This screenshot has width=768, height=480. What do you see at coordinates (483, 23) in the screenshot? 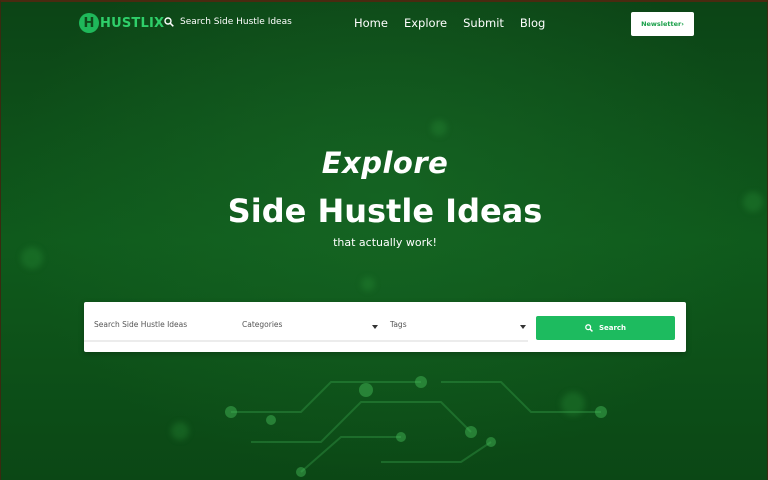
I see `menu-item-submit: Submit` at bounding box center [483, 23].